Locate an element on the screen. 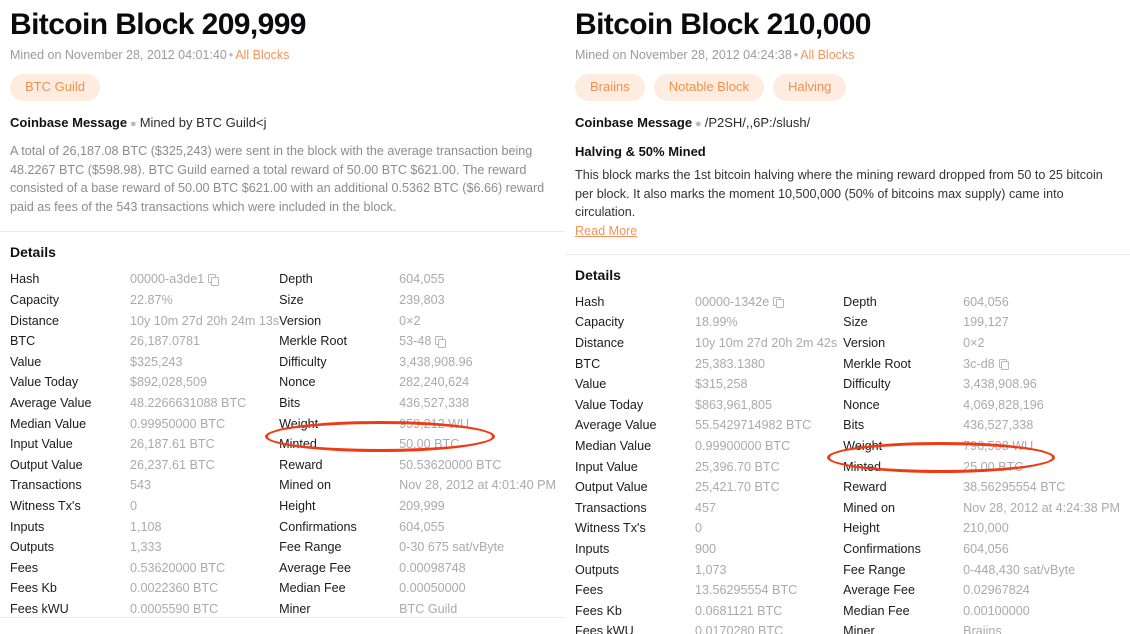 The height and width of the screenshot is (634, 1130). detail-value-text: 13.56295554 BTC is located at coordinates (746, 590).